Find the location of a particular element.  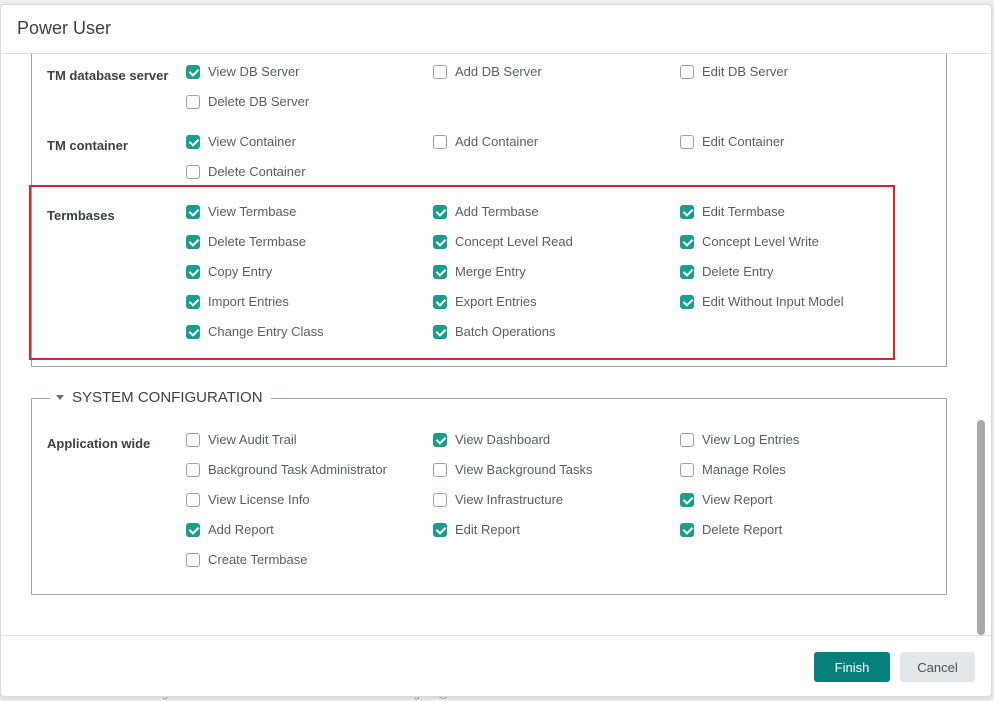

permission-label: View License Info is located at coordinates (259, 499).